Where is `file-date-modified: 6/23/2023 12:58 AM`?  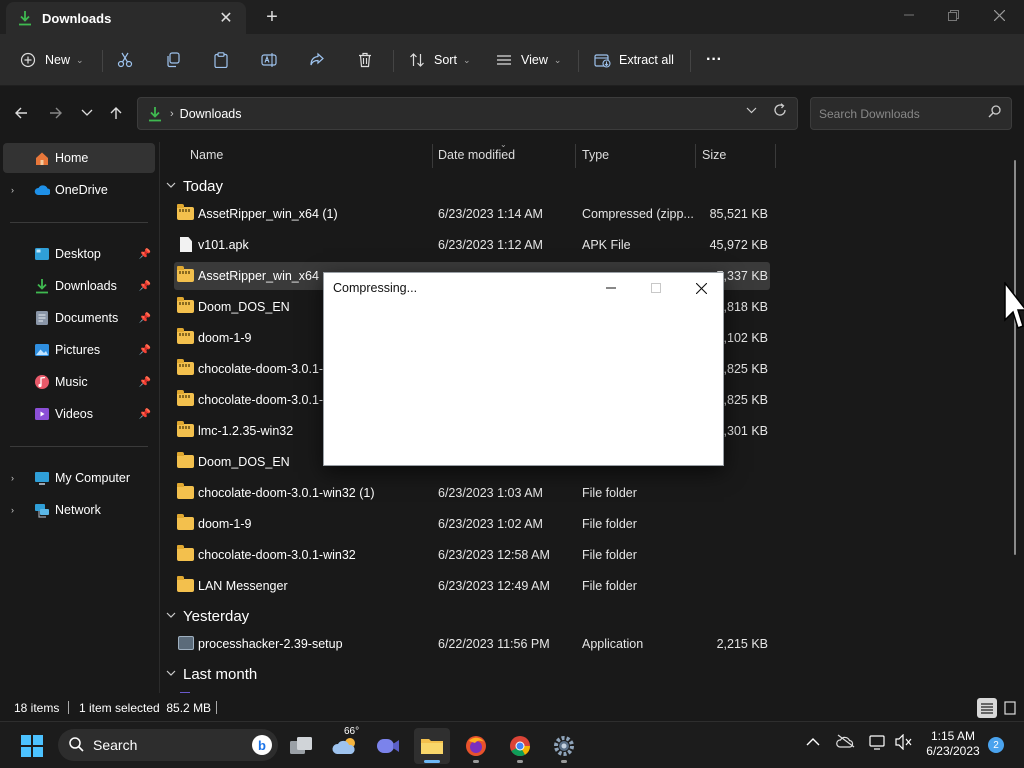 file-date-modified: 6/23/2023 12:58 AM is located at coordinates (494, 555).